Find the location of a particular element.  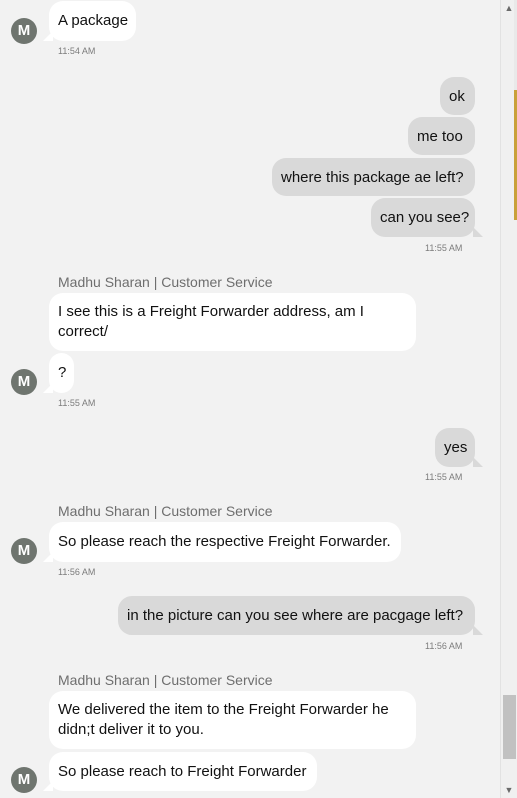

user-message: ok is located at coordinates (457, 96).